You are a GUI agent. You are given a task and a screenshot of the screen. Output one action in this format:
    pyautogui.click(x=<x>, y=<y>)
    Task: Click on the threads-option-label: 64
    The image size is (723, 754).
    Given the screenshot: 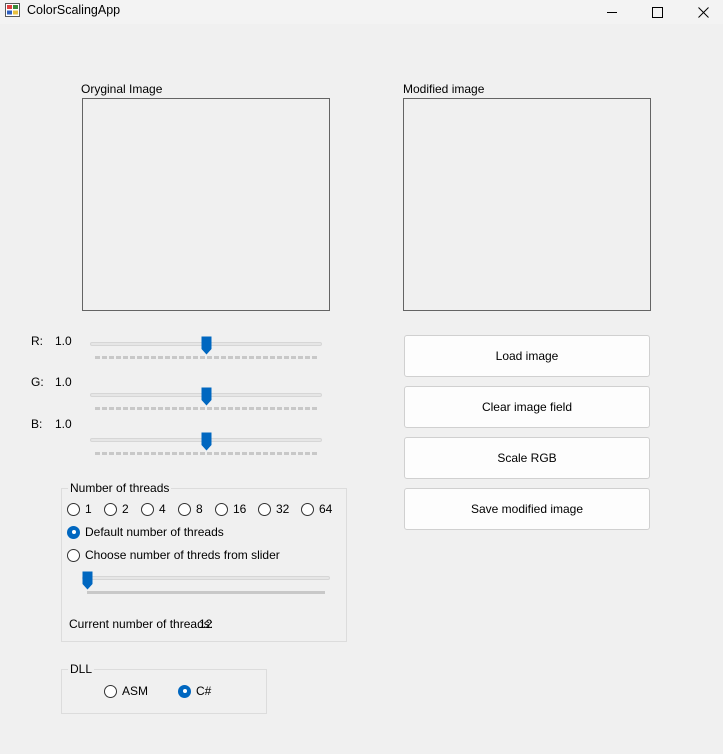 What is the action you would take?
    pyautogui.click(x=326, y=509)
    